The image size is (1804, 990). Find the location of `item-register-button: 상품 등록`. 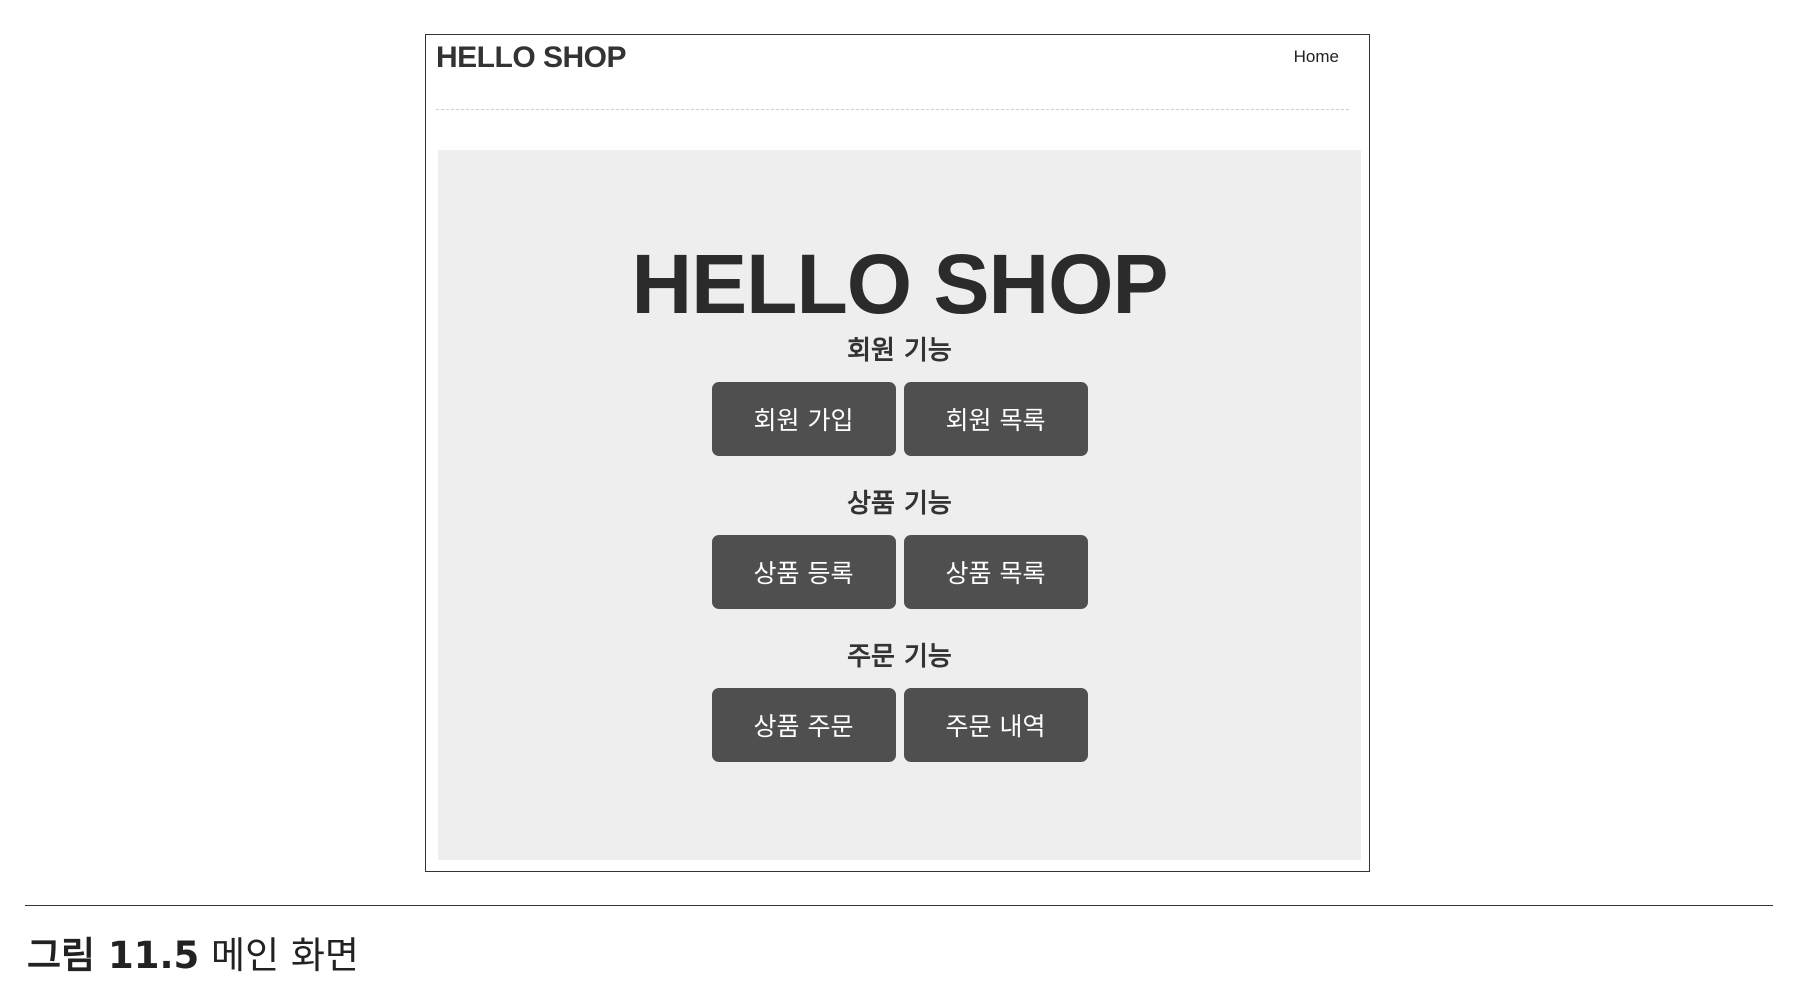

item-register-button: 상품 등록 is located at coordinates (803, 572).